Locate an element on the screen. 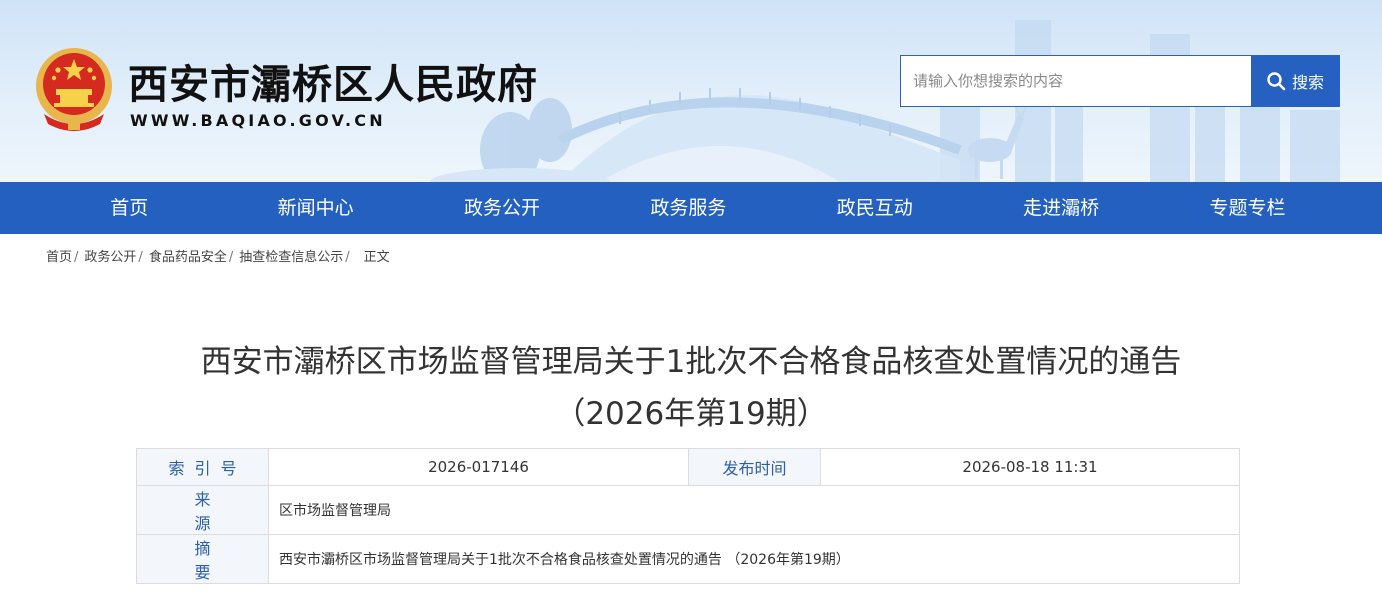 The image size is (1382, 594). summary-label: 摘要 is located at coordinates (202, 559).